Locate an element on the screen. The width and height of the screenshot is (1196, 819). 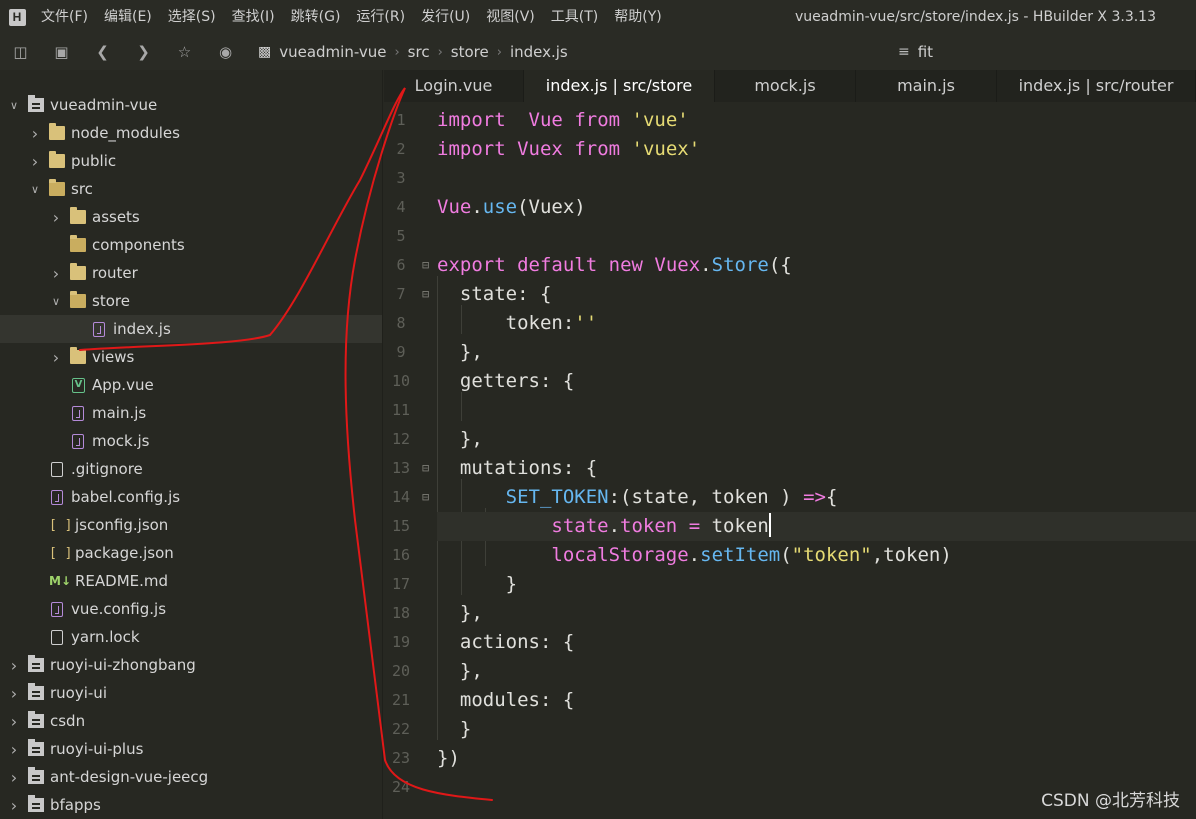
code-line: 11 is located at coordinates (790, 410).